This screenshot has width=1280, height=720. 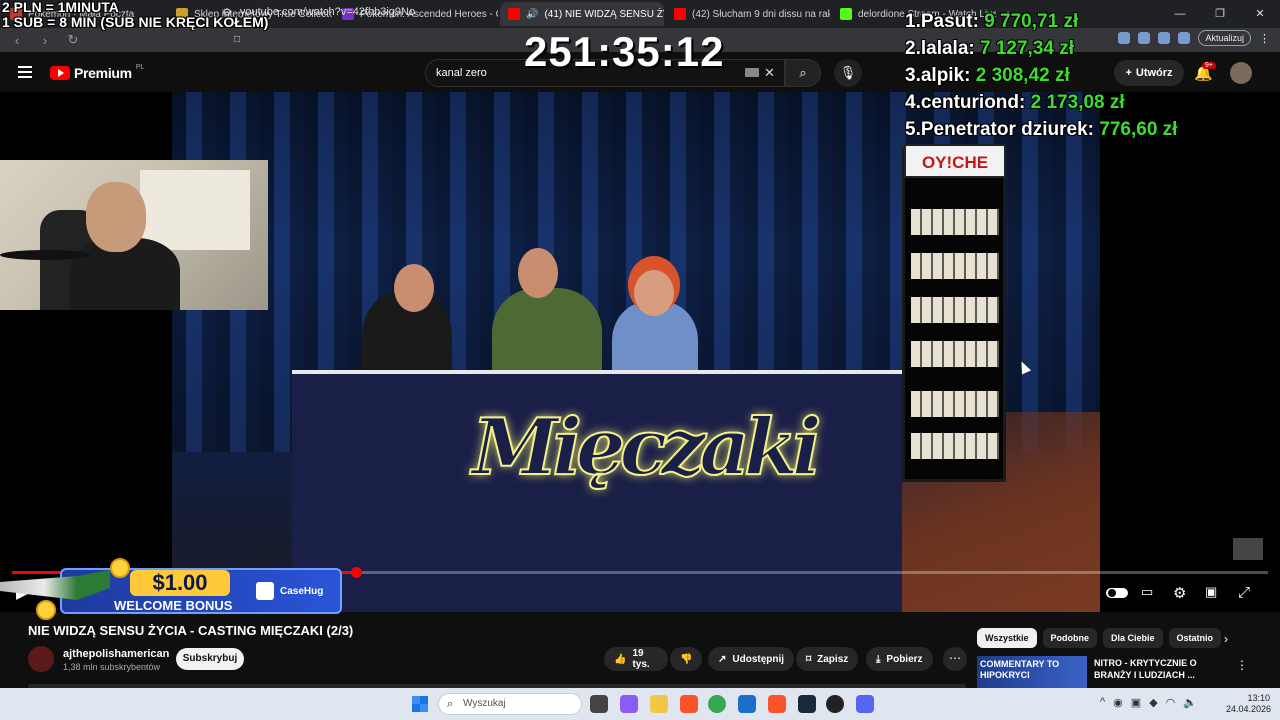 I want to click on subscribe-button: Subskrybuj, so click(x=210, y=659).